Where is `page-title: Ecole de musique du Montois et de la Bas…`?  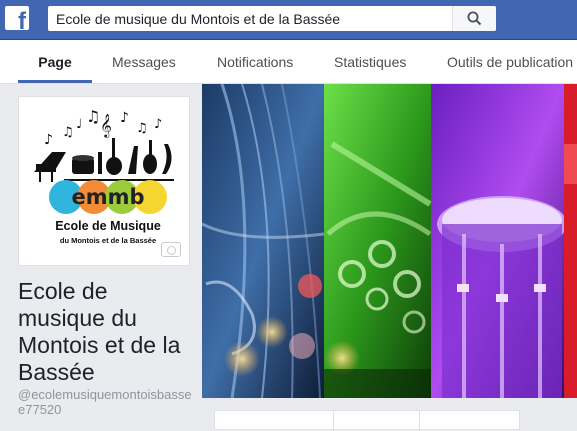 page-title: Ecole de musique du Montois et de la Bas… is located at coordinates (108, 332).